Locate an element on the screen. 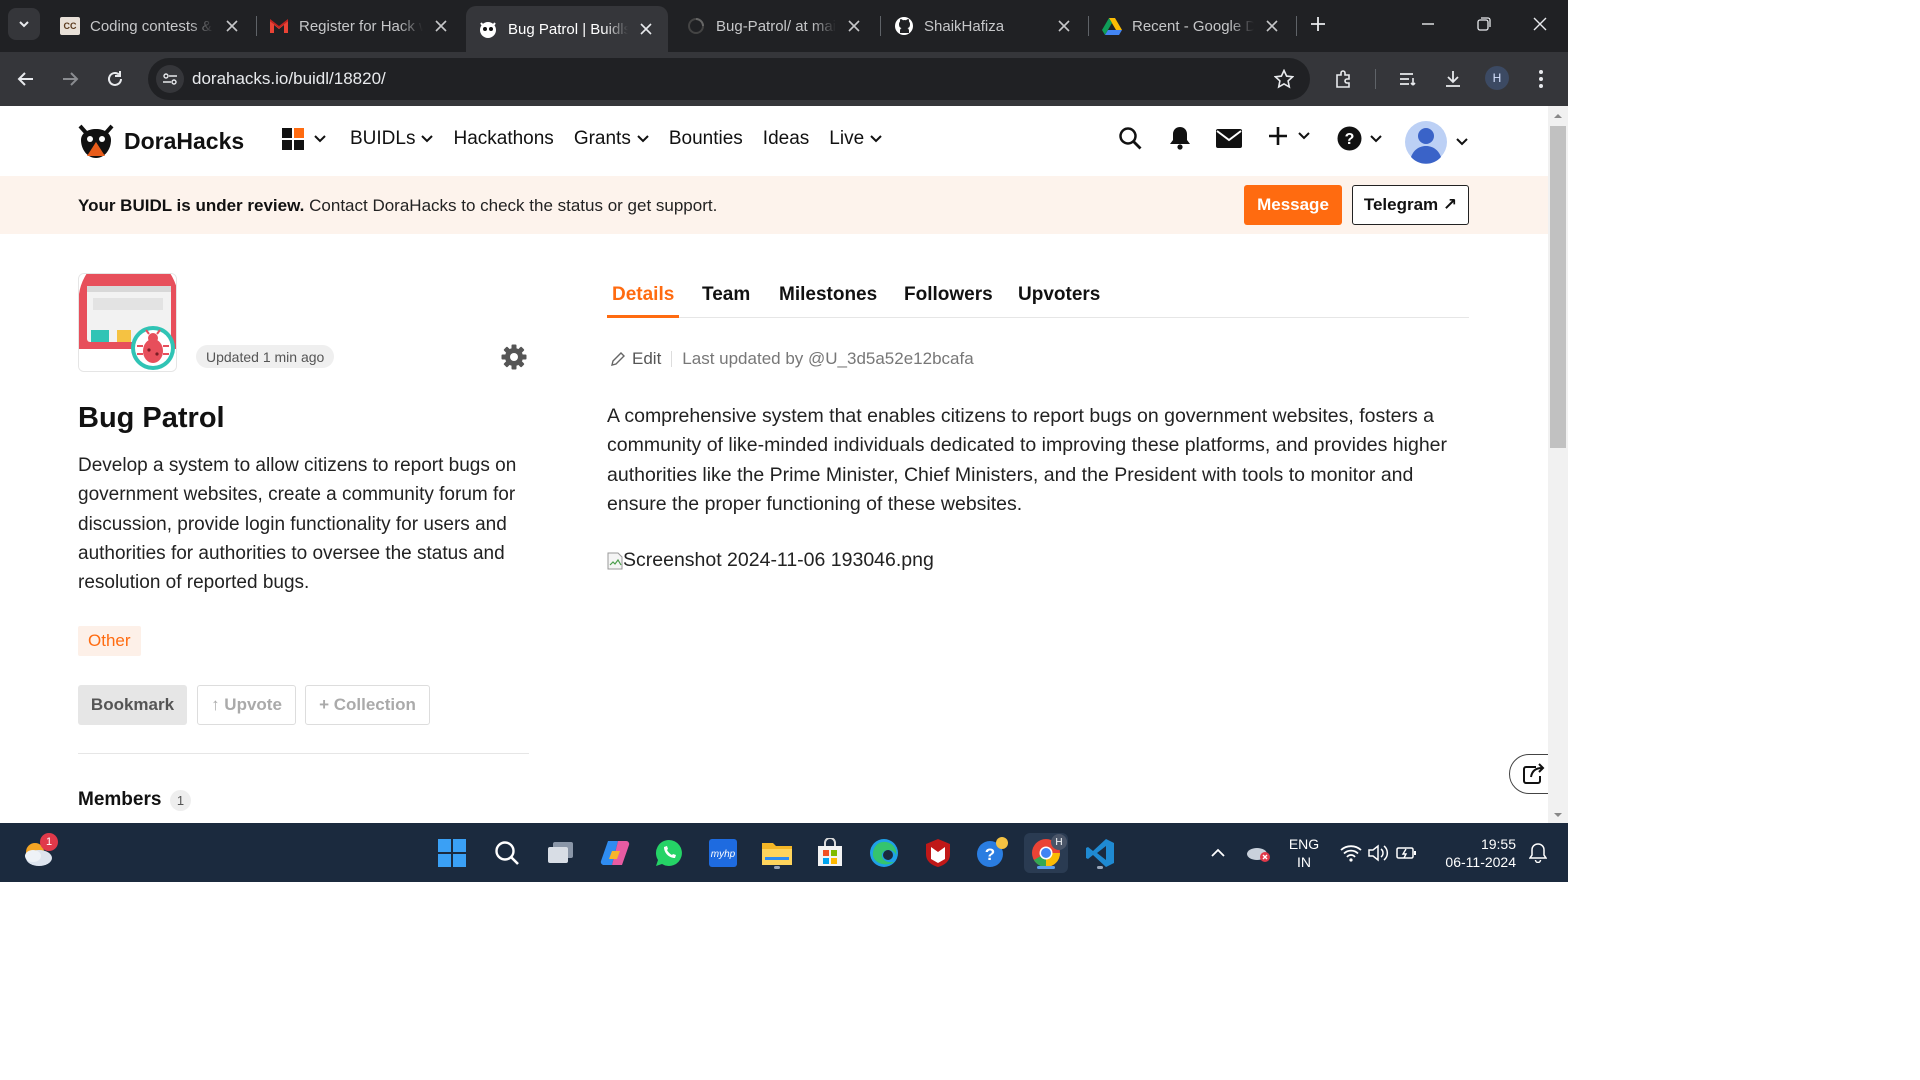 This screenshot has height=1080, width=1920. telegram-button: Telegram ↗ is located at coordinates (1410, 205).